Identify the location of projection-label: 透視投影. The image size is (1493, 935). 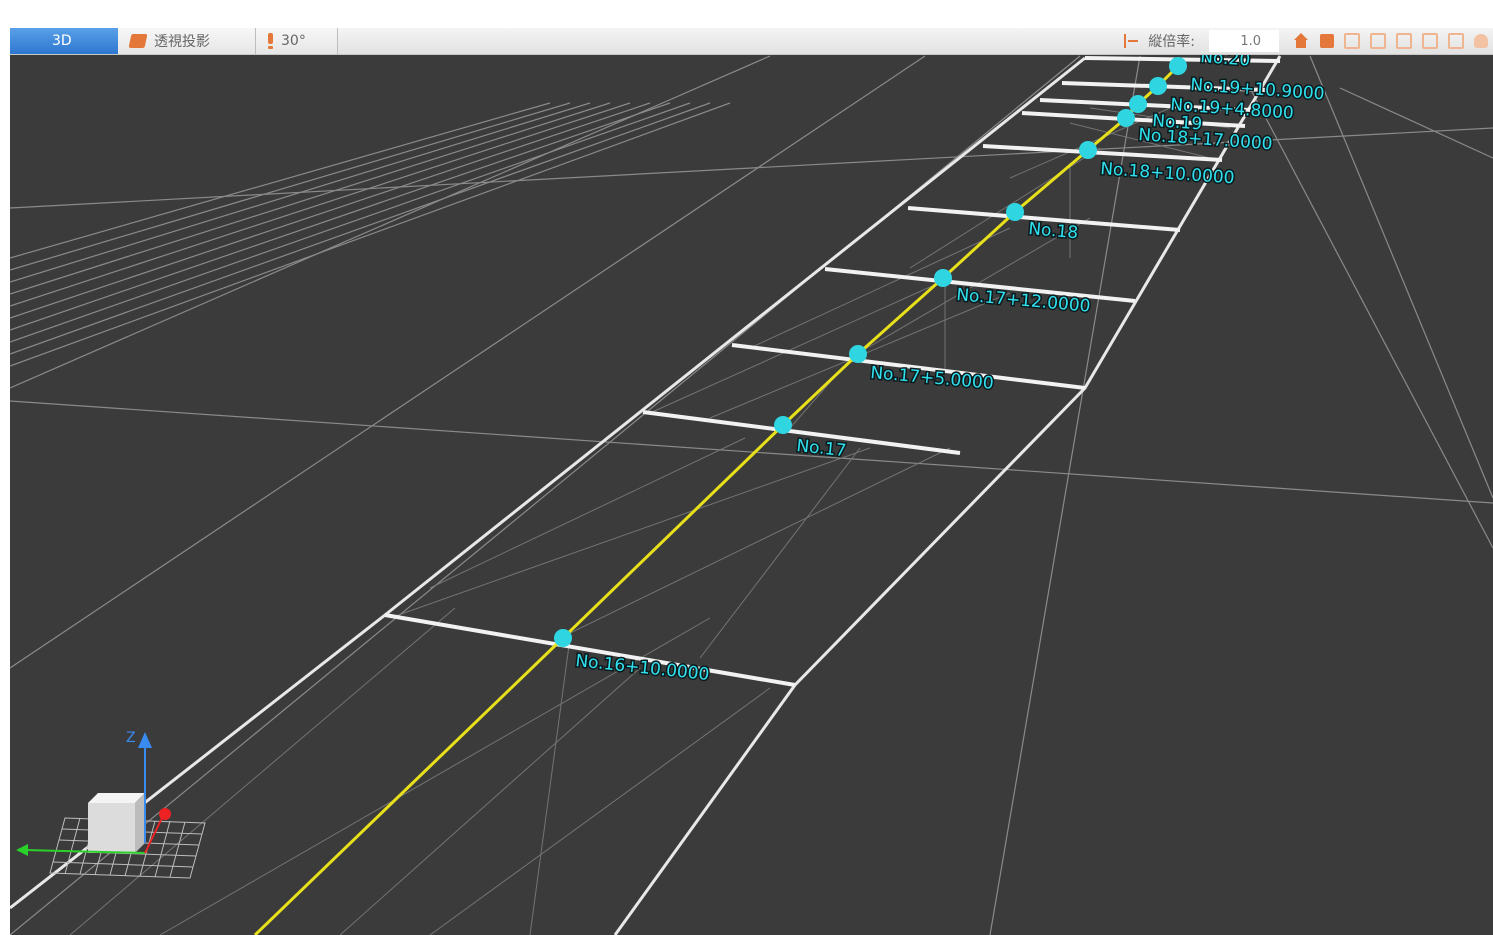
(182, 42).